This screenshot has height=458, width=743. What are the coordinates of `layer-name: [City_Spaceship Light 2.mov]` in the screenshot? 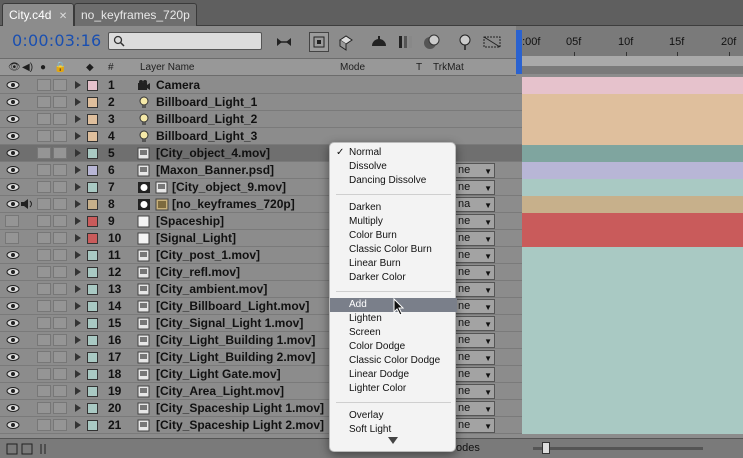 It's located at (240, 425).